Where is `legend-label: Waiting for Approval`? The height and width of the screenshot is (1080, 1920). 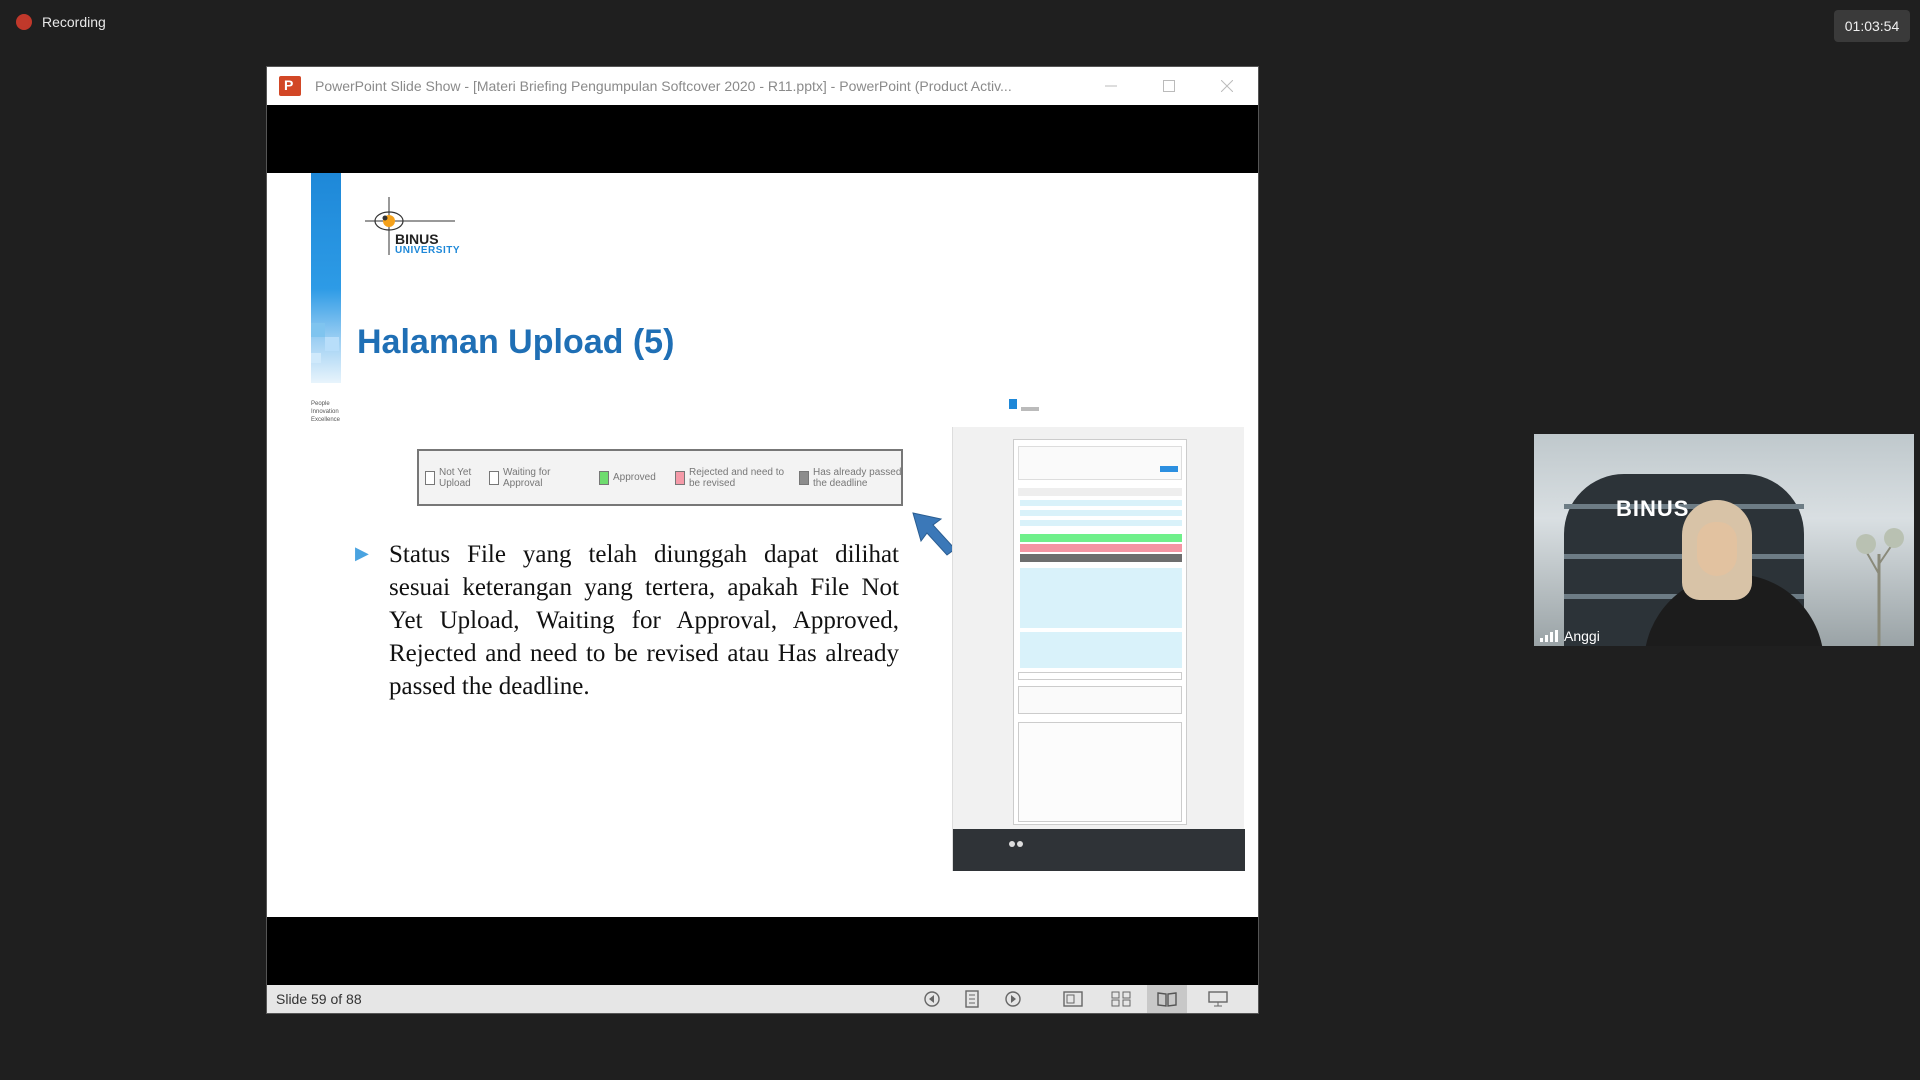 legend-label: Waiting for Approval is located at coordinates (527, 477).